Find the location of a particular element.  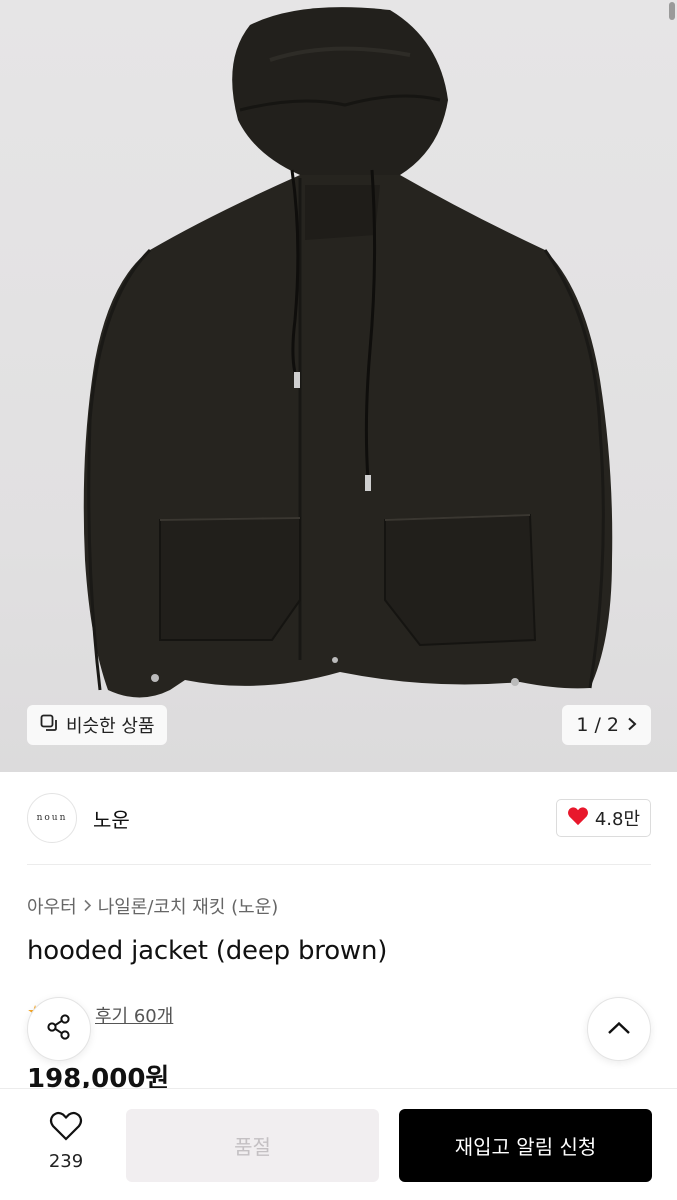

share-button is located at coordinates (59, 1029).